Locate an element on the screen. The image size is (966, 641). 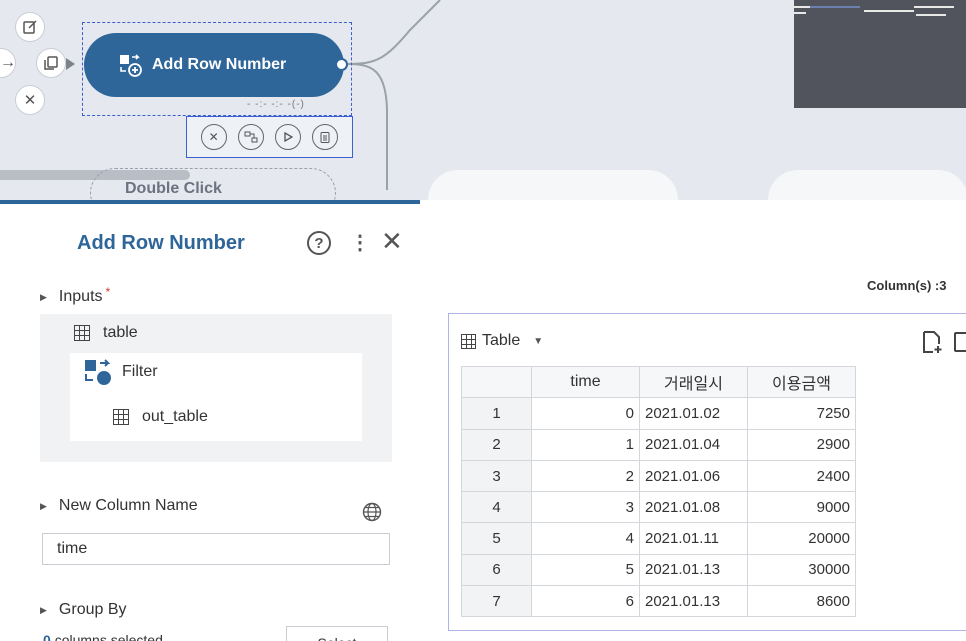
filter-item: Filter is located at coordinates (121, 372).